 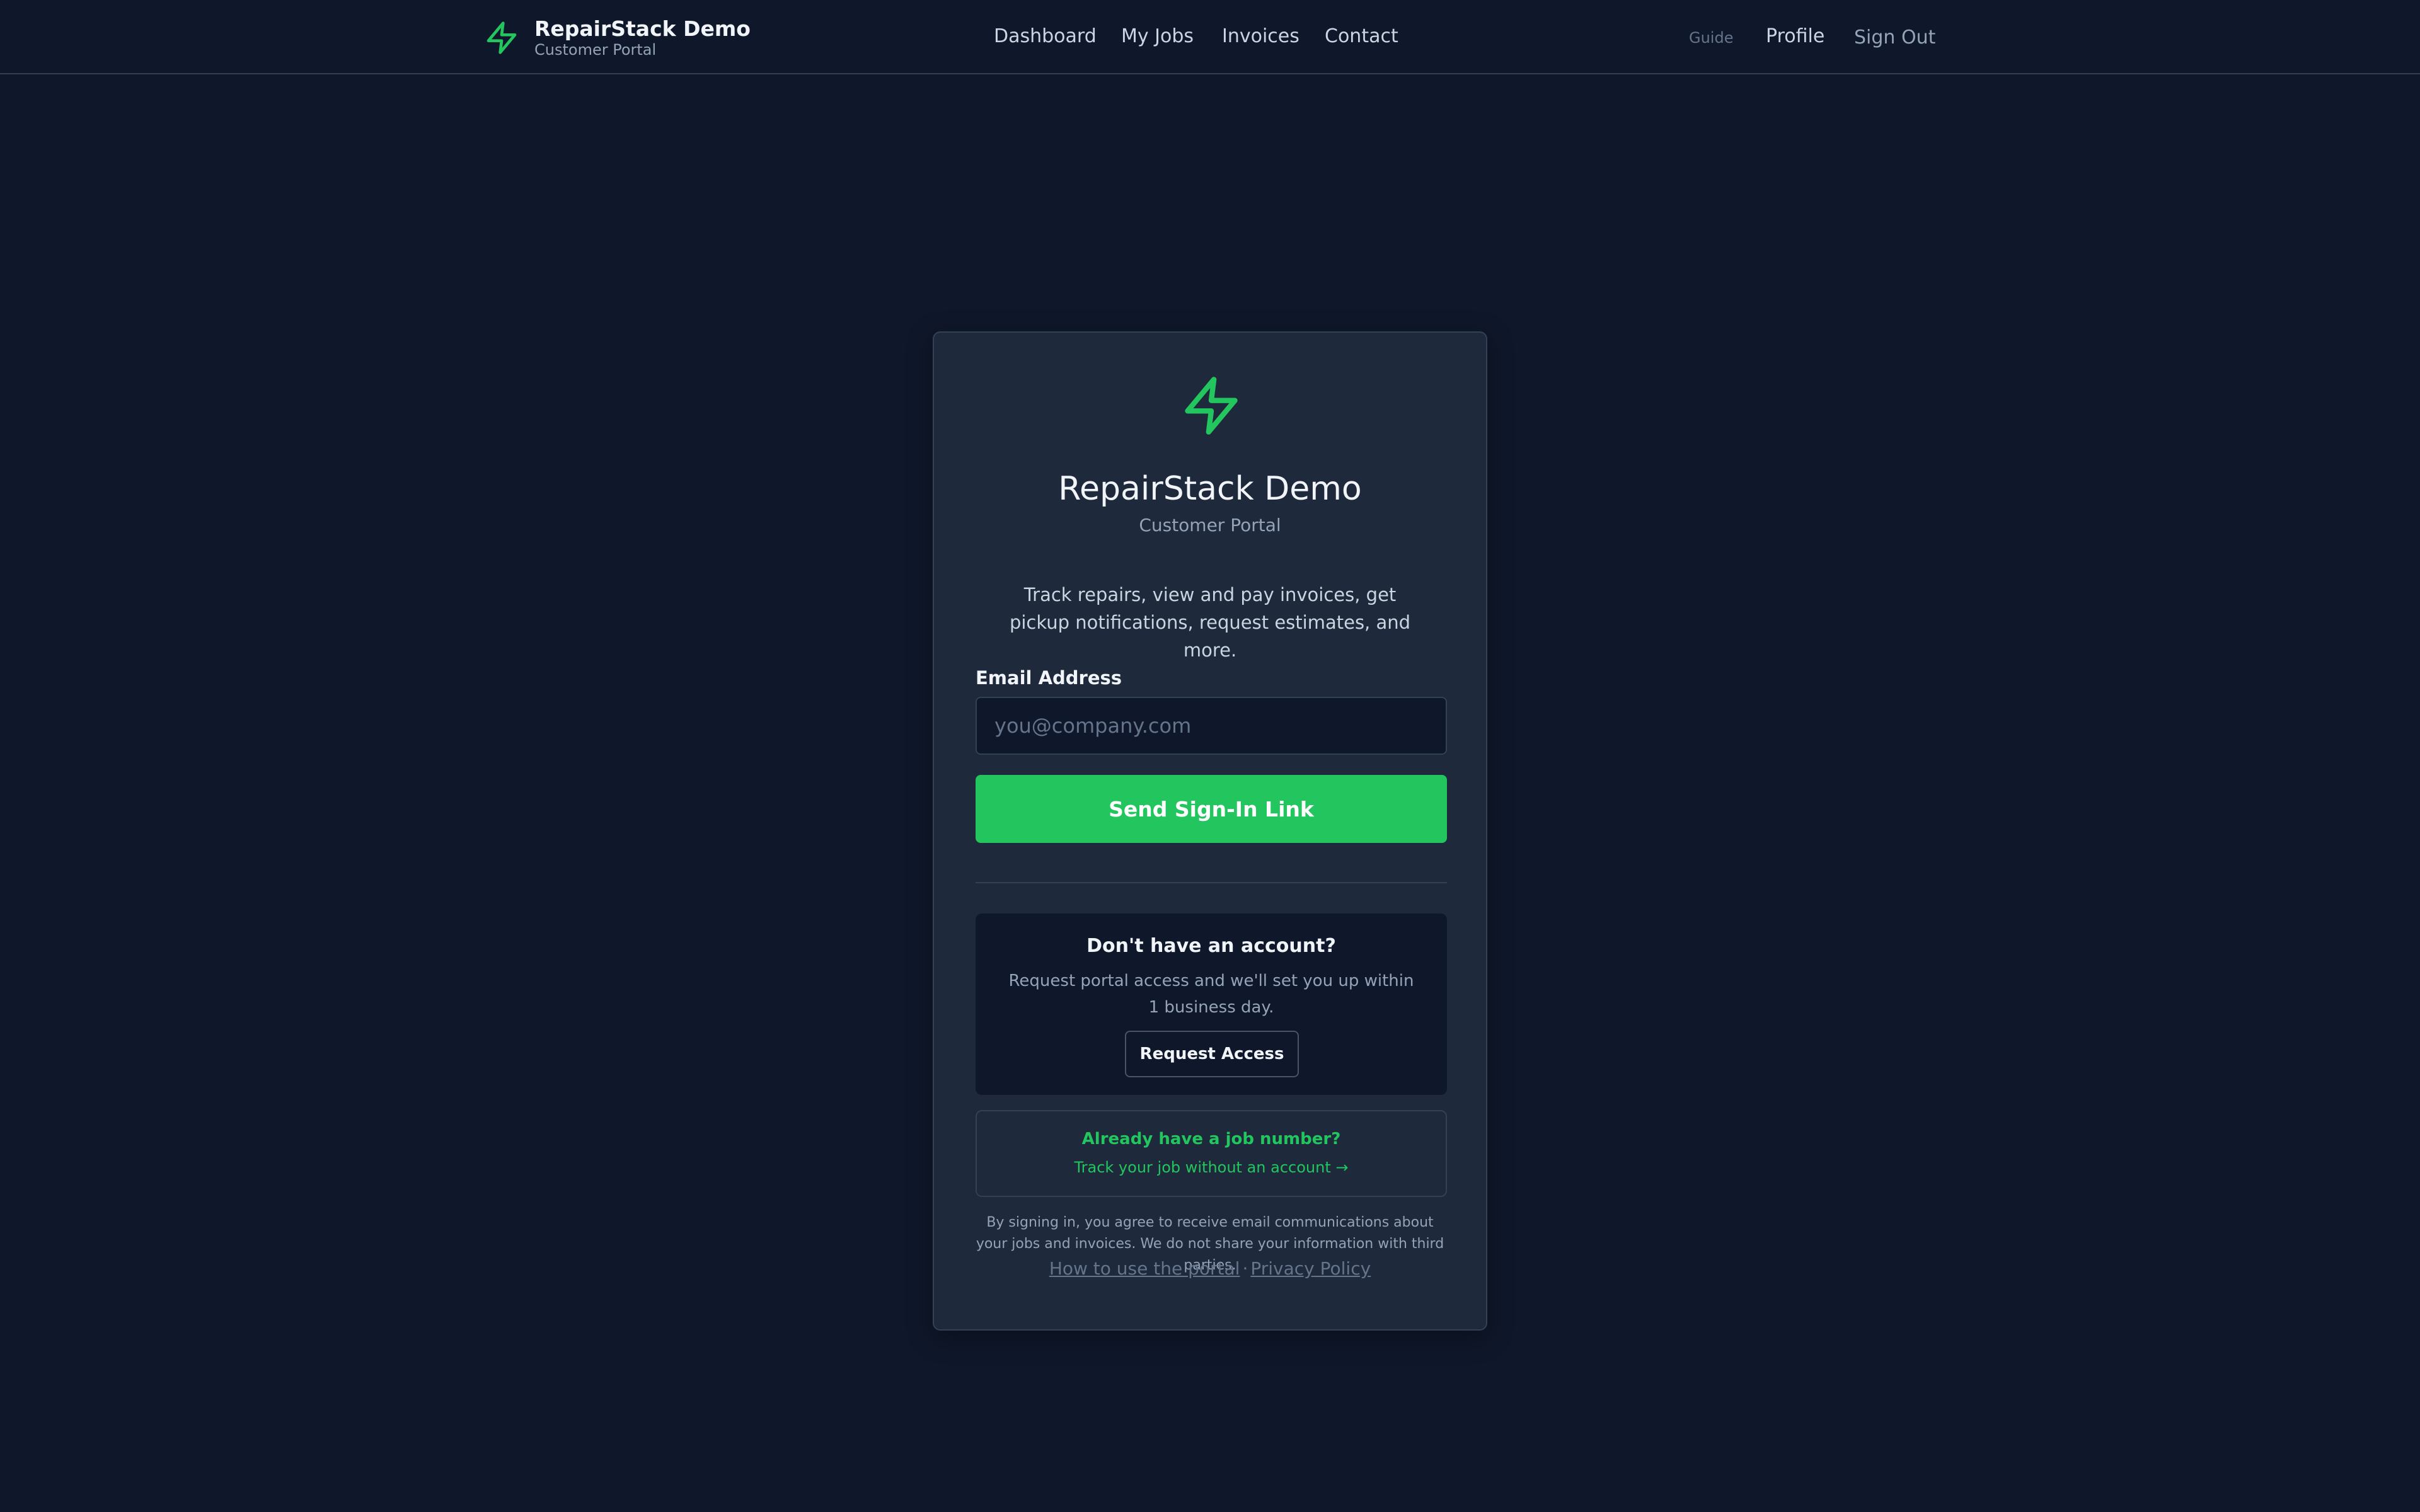 I want to click on track-job-link: Track your job without an account →, so click(x=1211, y=1167).